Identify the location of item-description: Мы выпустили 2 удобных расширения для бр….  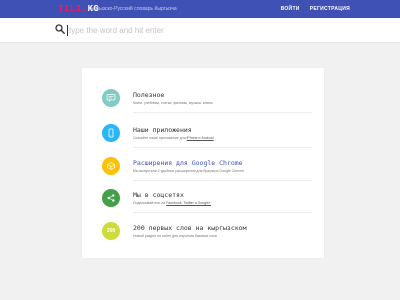
(189, 171).